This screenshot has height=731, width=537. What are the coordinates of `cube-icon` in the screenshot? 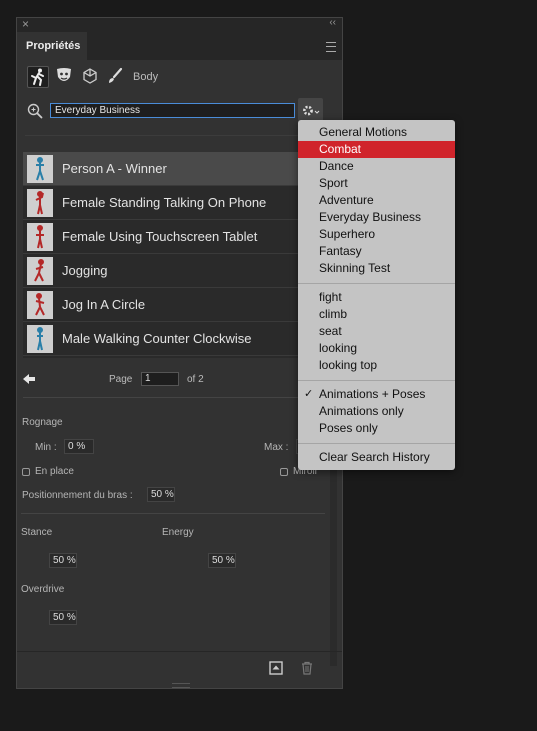 It's located at (91, 77).